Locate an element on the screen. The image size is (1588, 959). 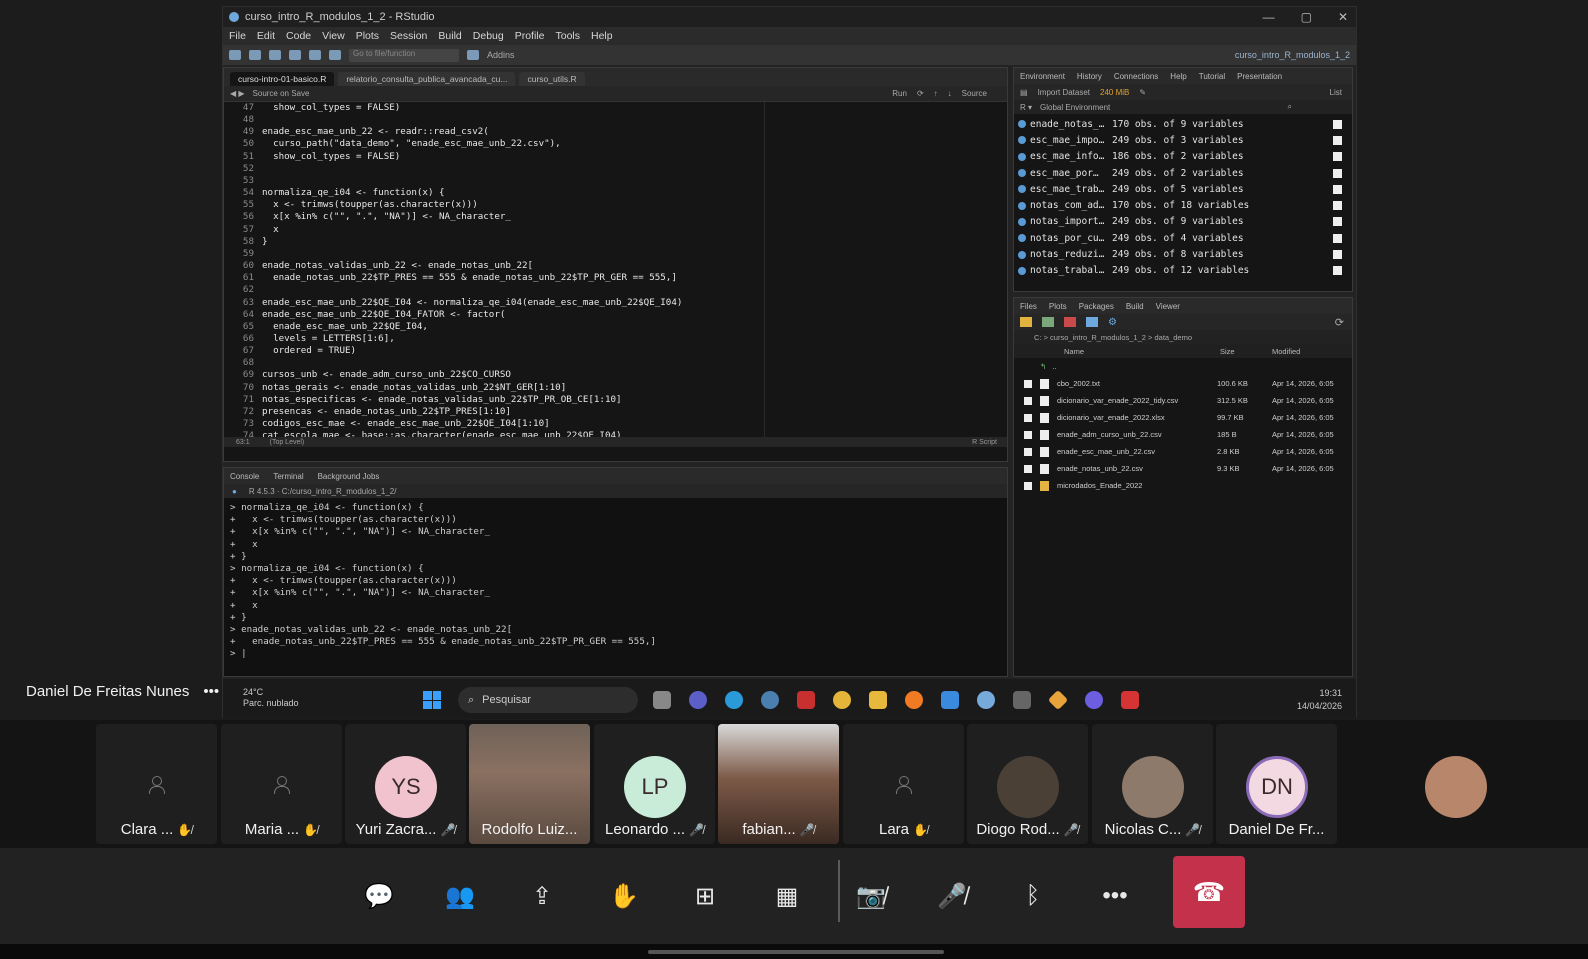
purple-app-icon is located at coordinates (1094, 700).